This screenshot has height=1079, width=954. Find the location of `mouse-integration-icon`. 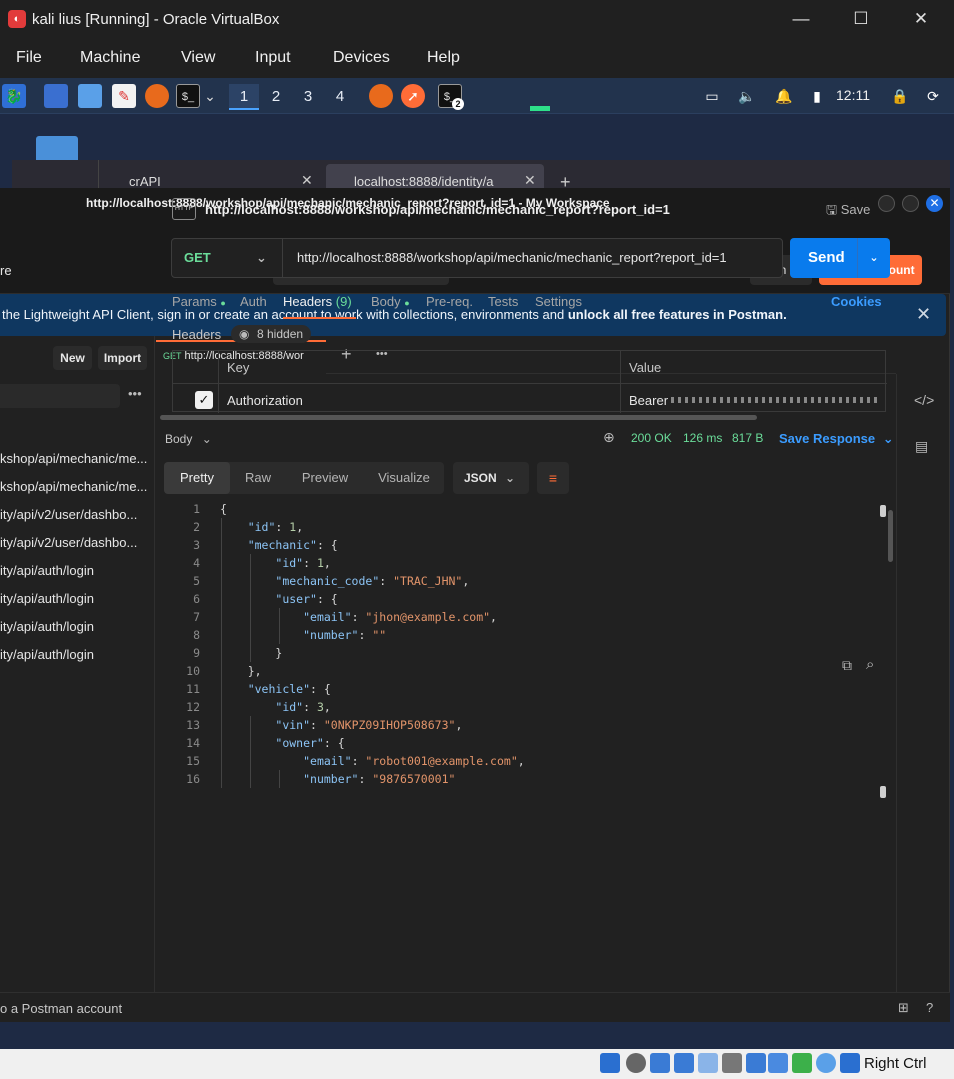

mouse-integration-icon is located at coordinates (826, 1063).